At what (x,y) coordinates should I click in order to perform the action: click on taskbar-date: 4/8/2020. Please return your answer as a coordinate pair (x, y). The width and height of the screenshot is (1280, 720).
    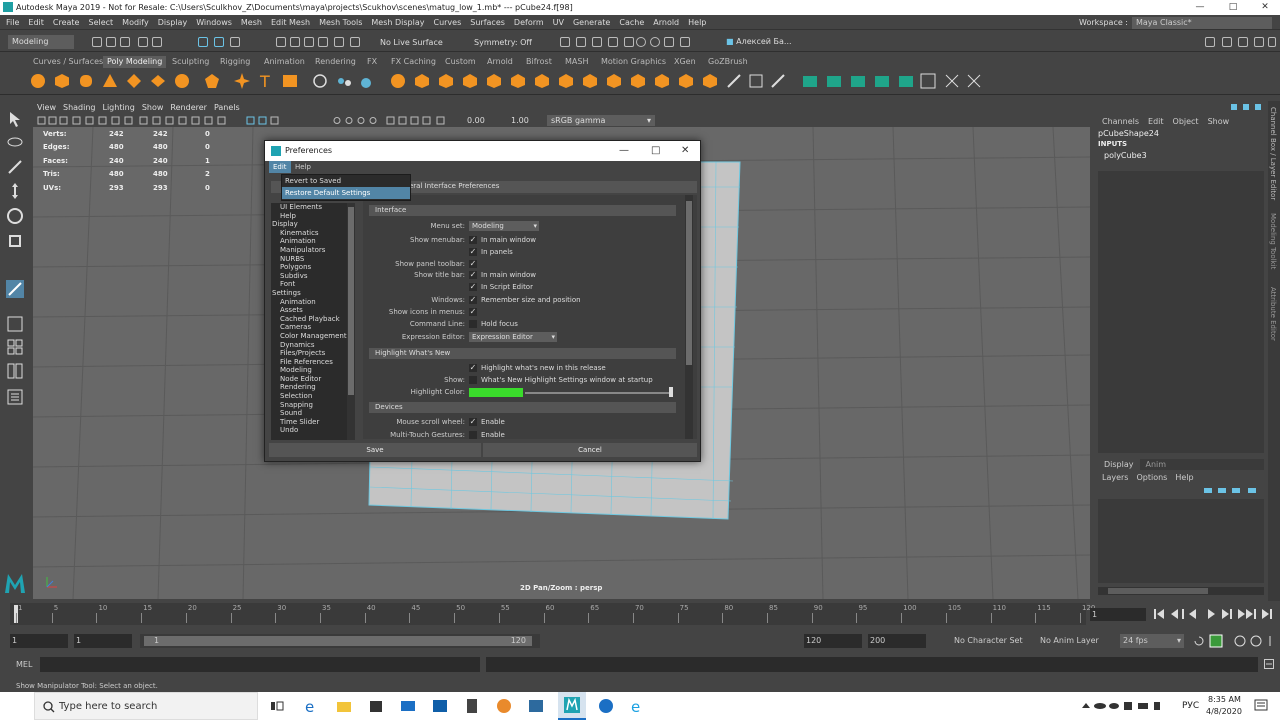
    Looking at the image, I should click on (1224, 711).